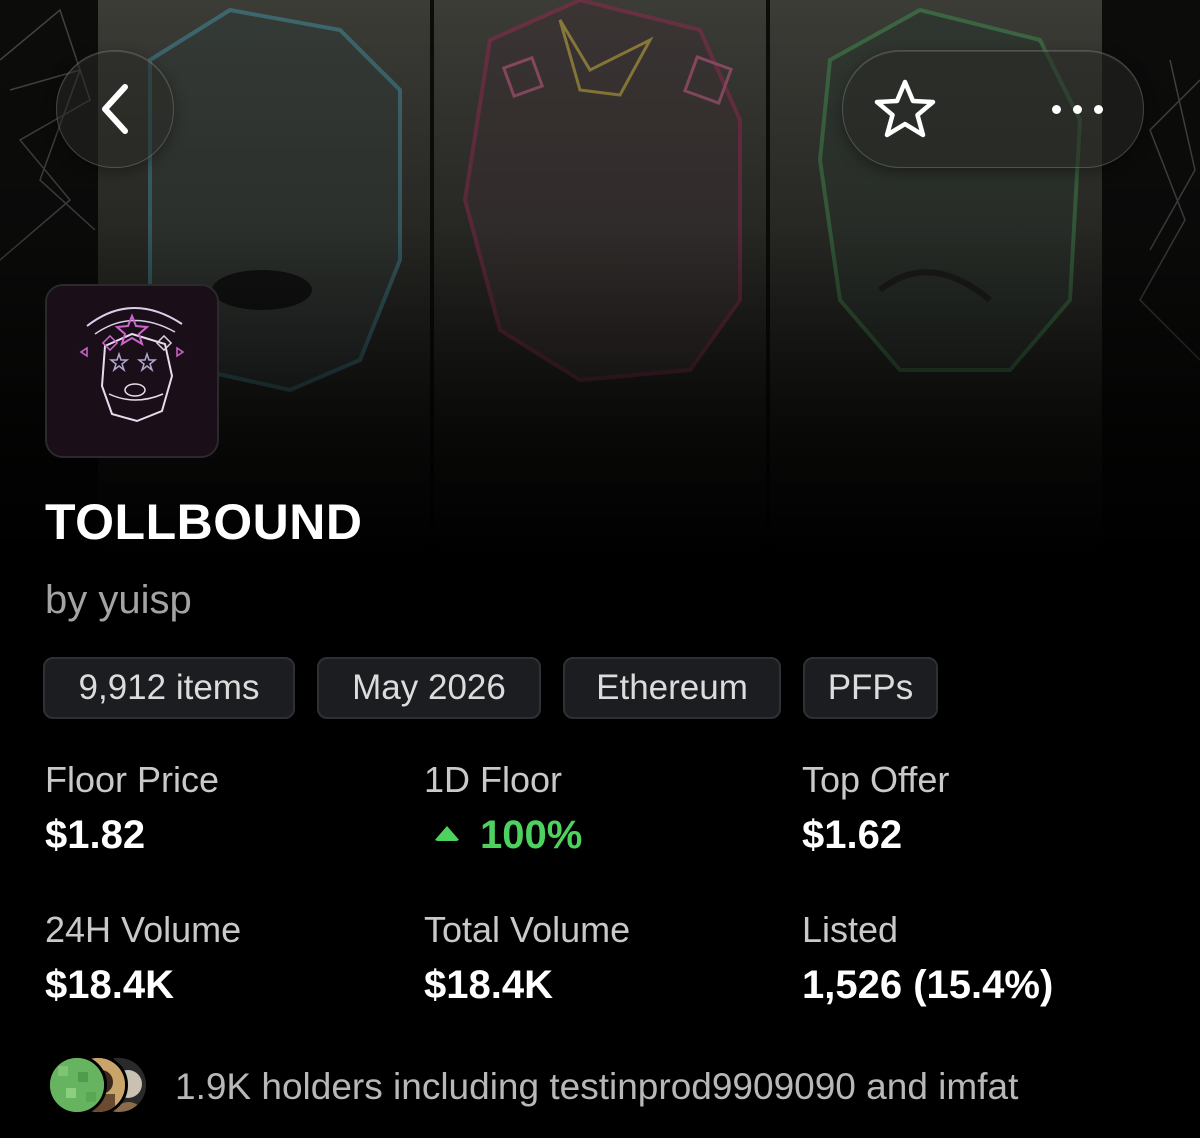 The width and height of the screenshot is (1200, 1138). I want to click on chevron-left-icon, so click(115, 109).